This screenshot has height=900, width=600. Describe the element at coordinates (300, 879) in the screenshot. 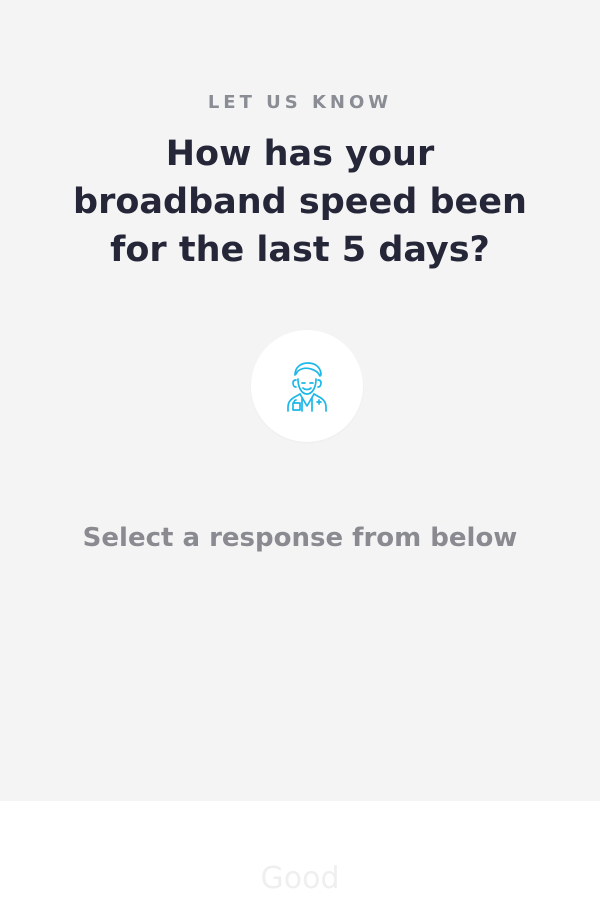

I see `response-option-good: Good` at that location.